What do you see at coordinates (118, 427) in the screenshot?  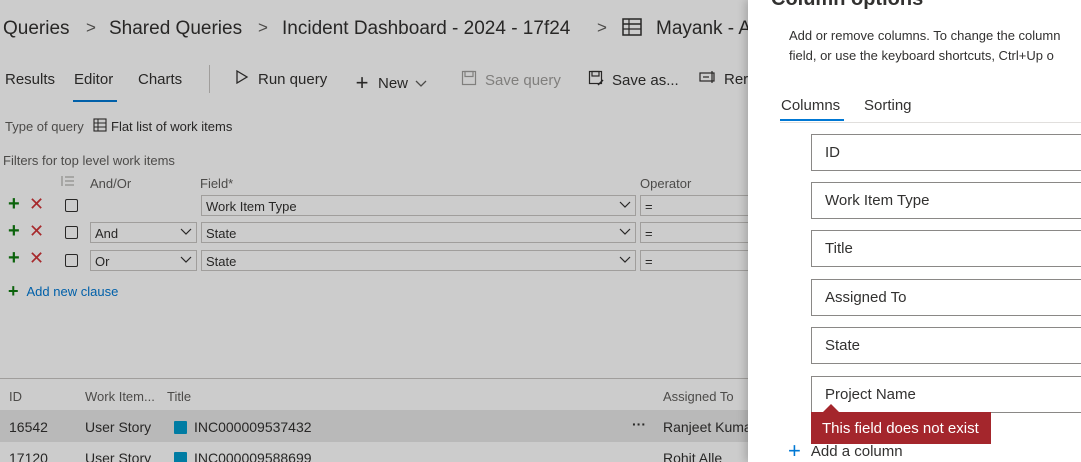 I see `row-type: User Story` at bounding box center [118, 427].